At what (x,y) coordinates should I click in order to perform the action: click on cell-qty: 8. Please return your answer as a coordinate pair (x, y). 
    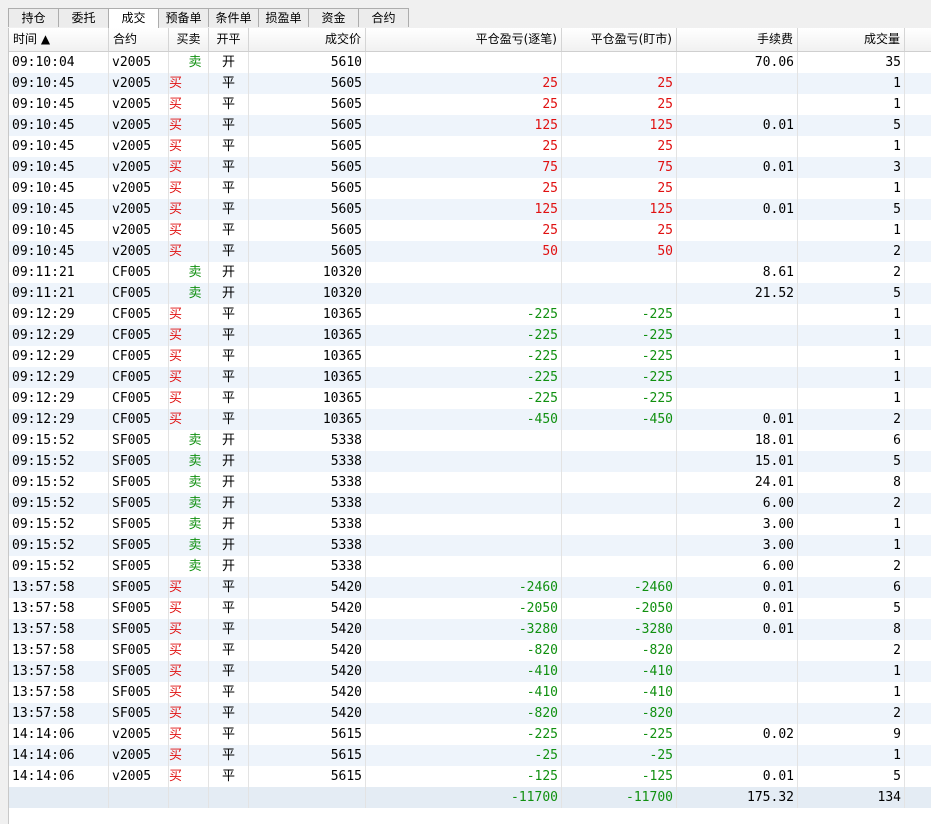
    Looking at the image, I should click on (851, 482).